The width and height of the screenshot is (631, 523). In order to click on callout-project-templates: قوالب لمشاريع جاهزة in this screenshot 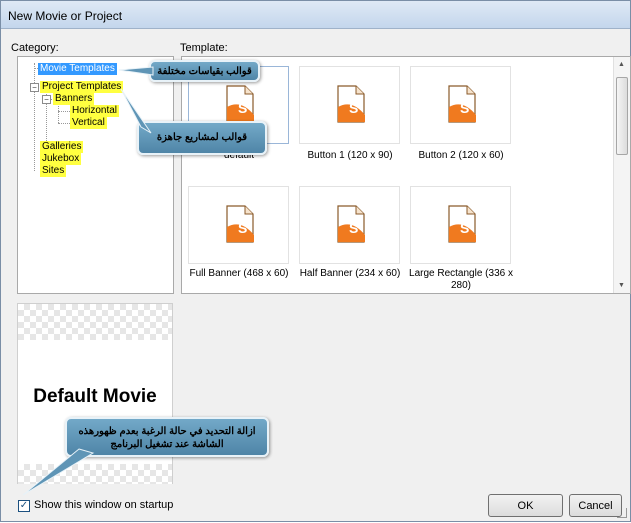, I will do `click(202, 138)`.